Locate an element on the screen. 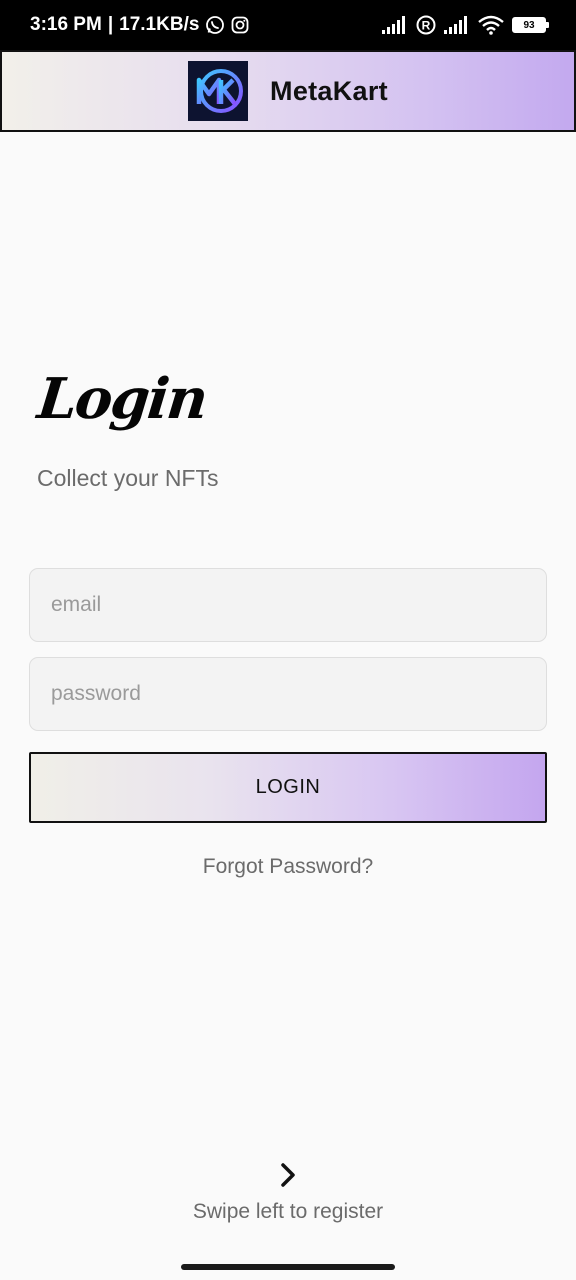  status-left: 3:16 PM | 17.1KB/s is located at coordinates (139, 25).